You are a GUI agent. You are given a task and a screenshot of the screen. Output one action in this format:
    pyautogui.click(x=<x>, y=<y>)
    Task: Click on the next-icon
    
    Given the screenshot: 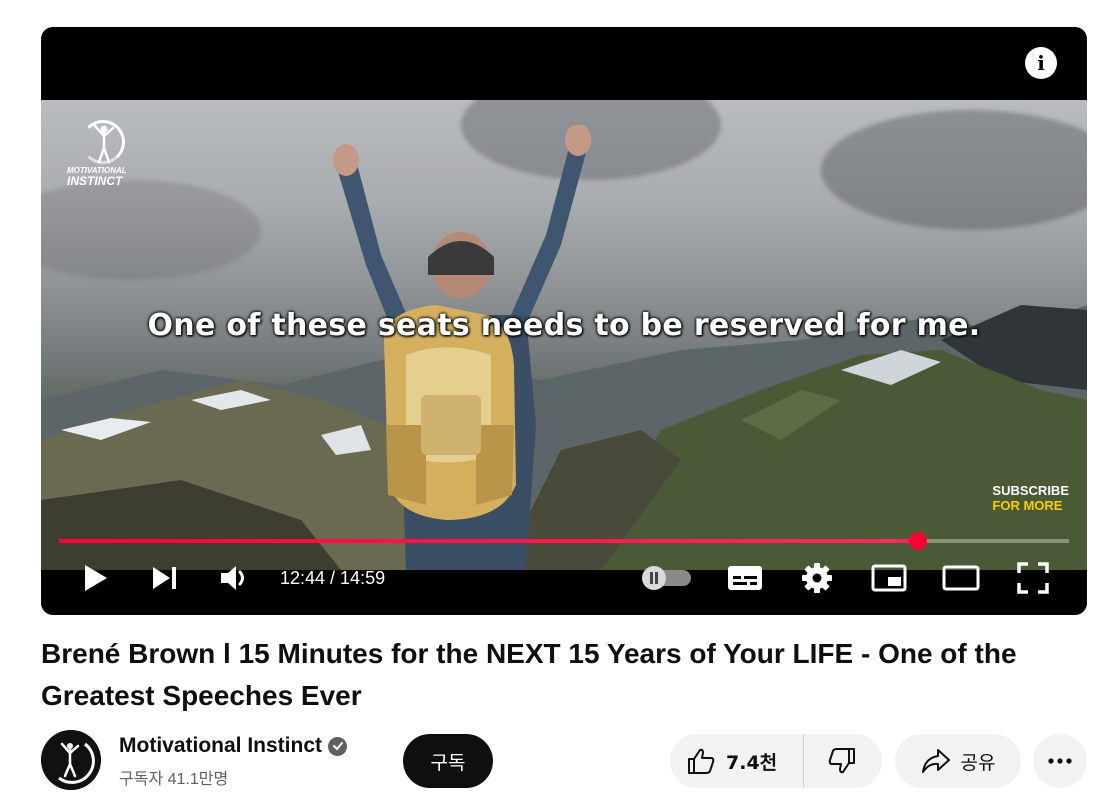 What is the action you would take?
    pyautogui.click(x=165, y=578)
    